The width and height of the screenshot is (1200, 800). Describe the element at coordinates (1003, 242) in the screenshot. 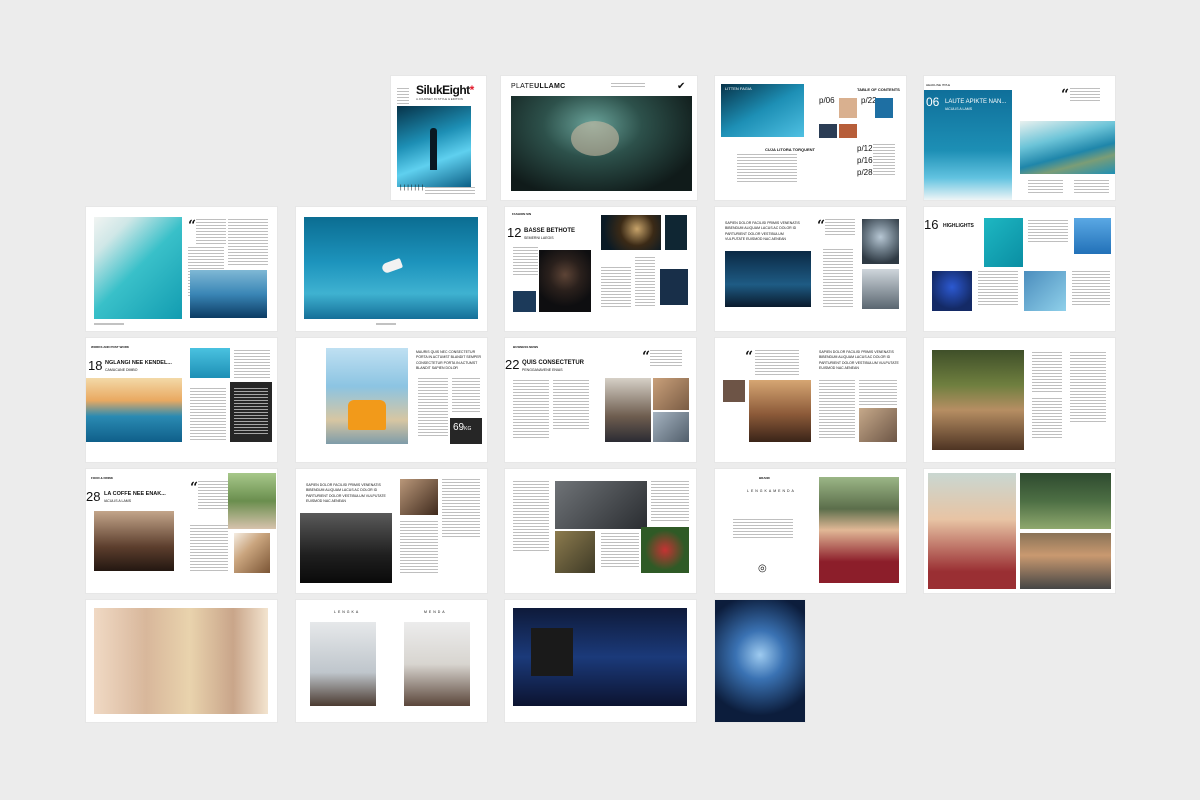

I see `aerial-pool-photo` at that location.